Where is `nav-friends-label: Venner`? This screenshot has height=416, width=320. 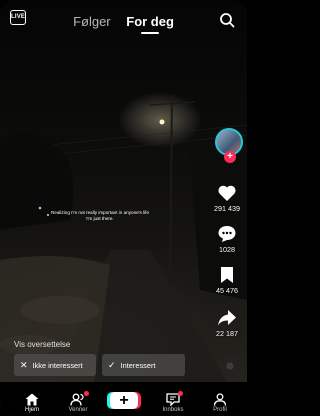
nav-friends-label: Venner is located at coordinates (78, 410).